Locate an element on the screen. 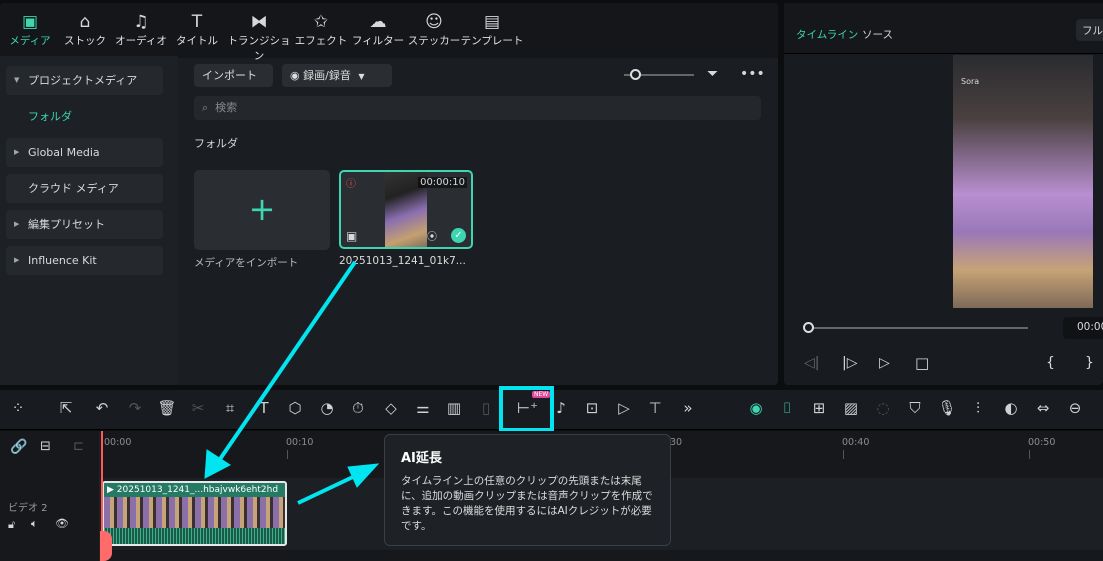 This screenshot has width=1103, height=561. annotation-arrows is located at coordinates (292, 382).